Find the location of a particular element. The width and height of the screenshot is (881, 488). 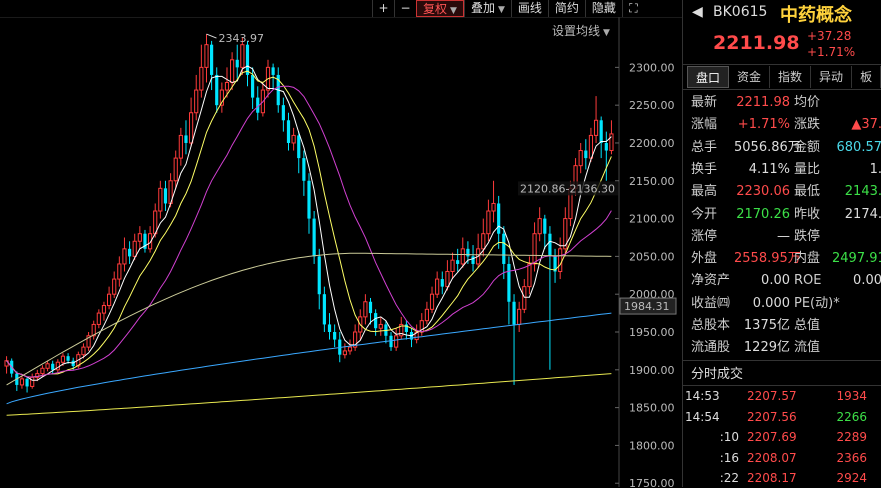

toolbar-button-label: 简约 is located at coordinates (566, 8).